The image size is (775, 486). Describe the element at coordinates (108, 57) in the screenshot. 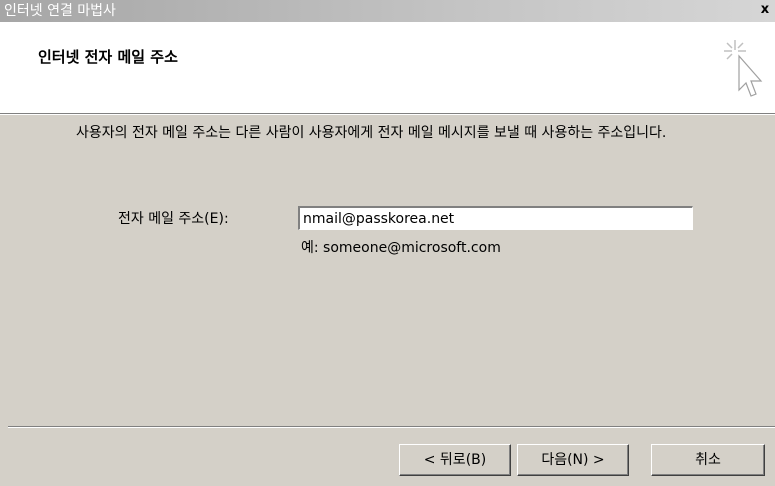

I see `page-title: 인터넷 전자 메일 주소` at that location.